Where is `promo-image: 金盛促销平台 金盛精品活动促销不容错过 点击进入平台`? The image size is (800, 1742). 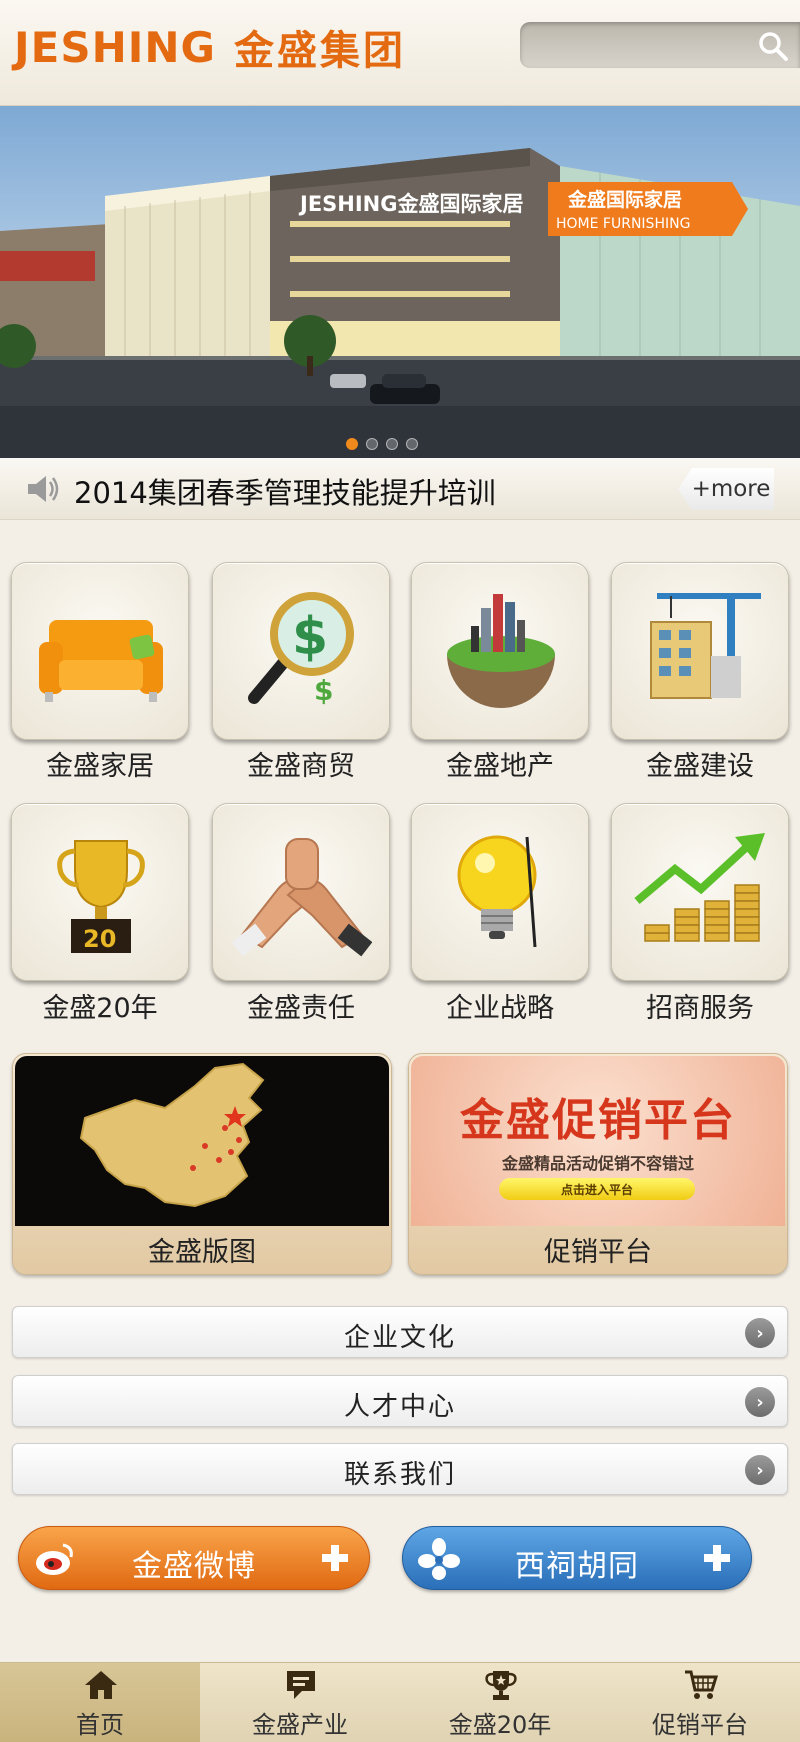 promo-image: 金盛促销平台 金盛精品活动促销不容错过 点击进入平台 is located at coordinates (598, 1141).